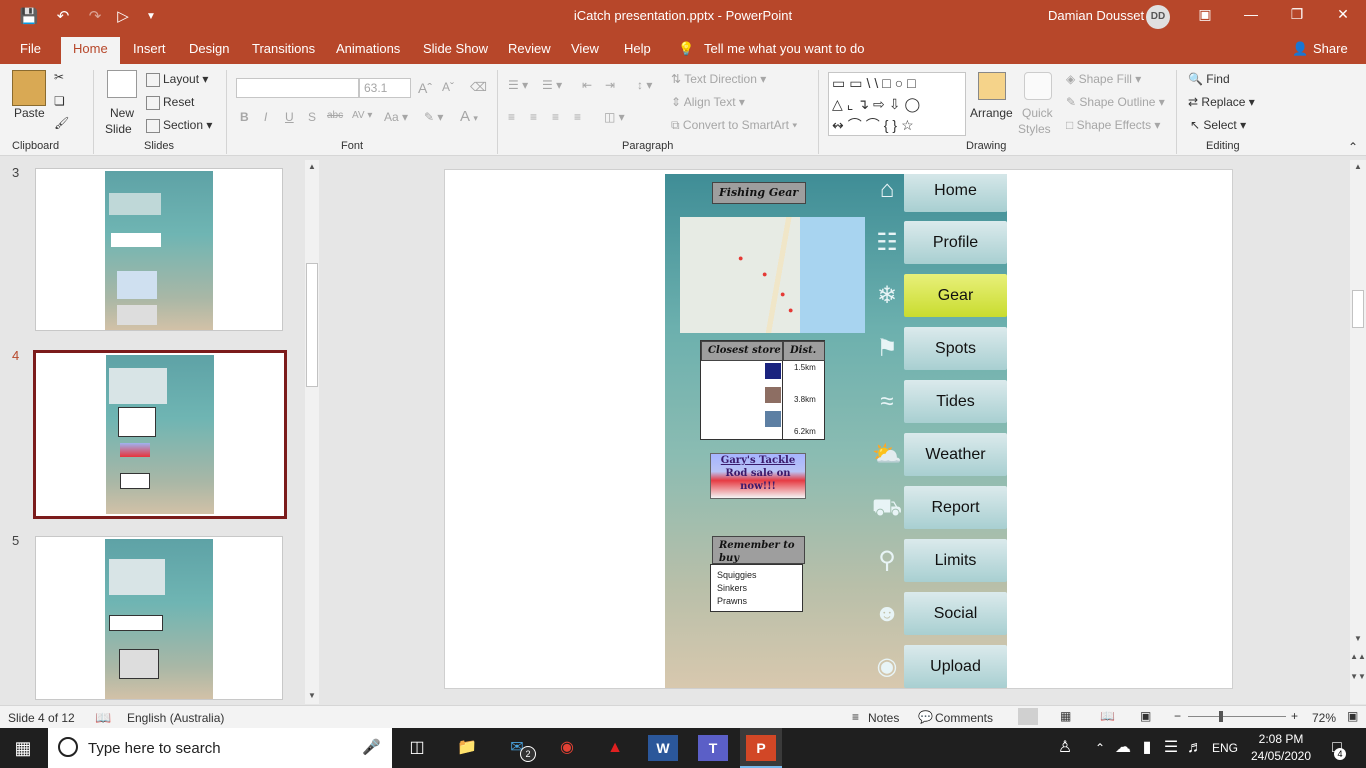  I want to click on promo-banner: Gary's Tackle Rod sale on now!!!, so click(758, 476).